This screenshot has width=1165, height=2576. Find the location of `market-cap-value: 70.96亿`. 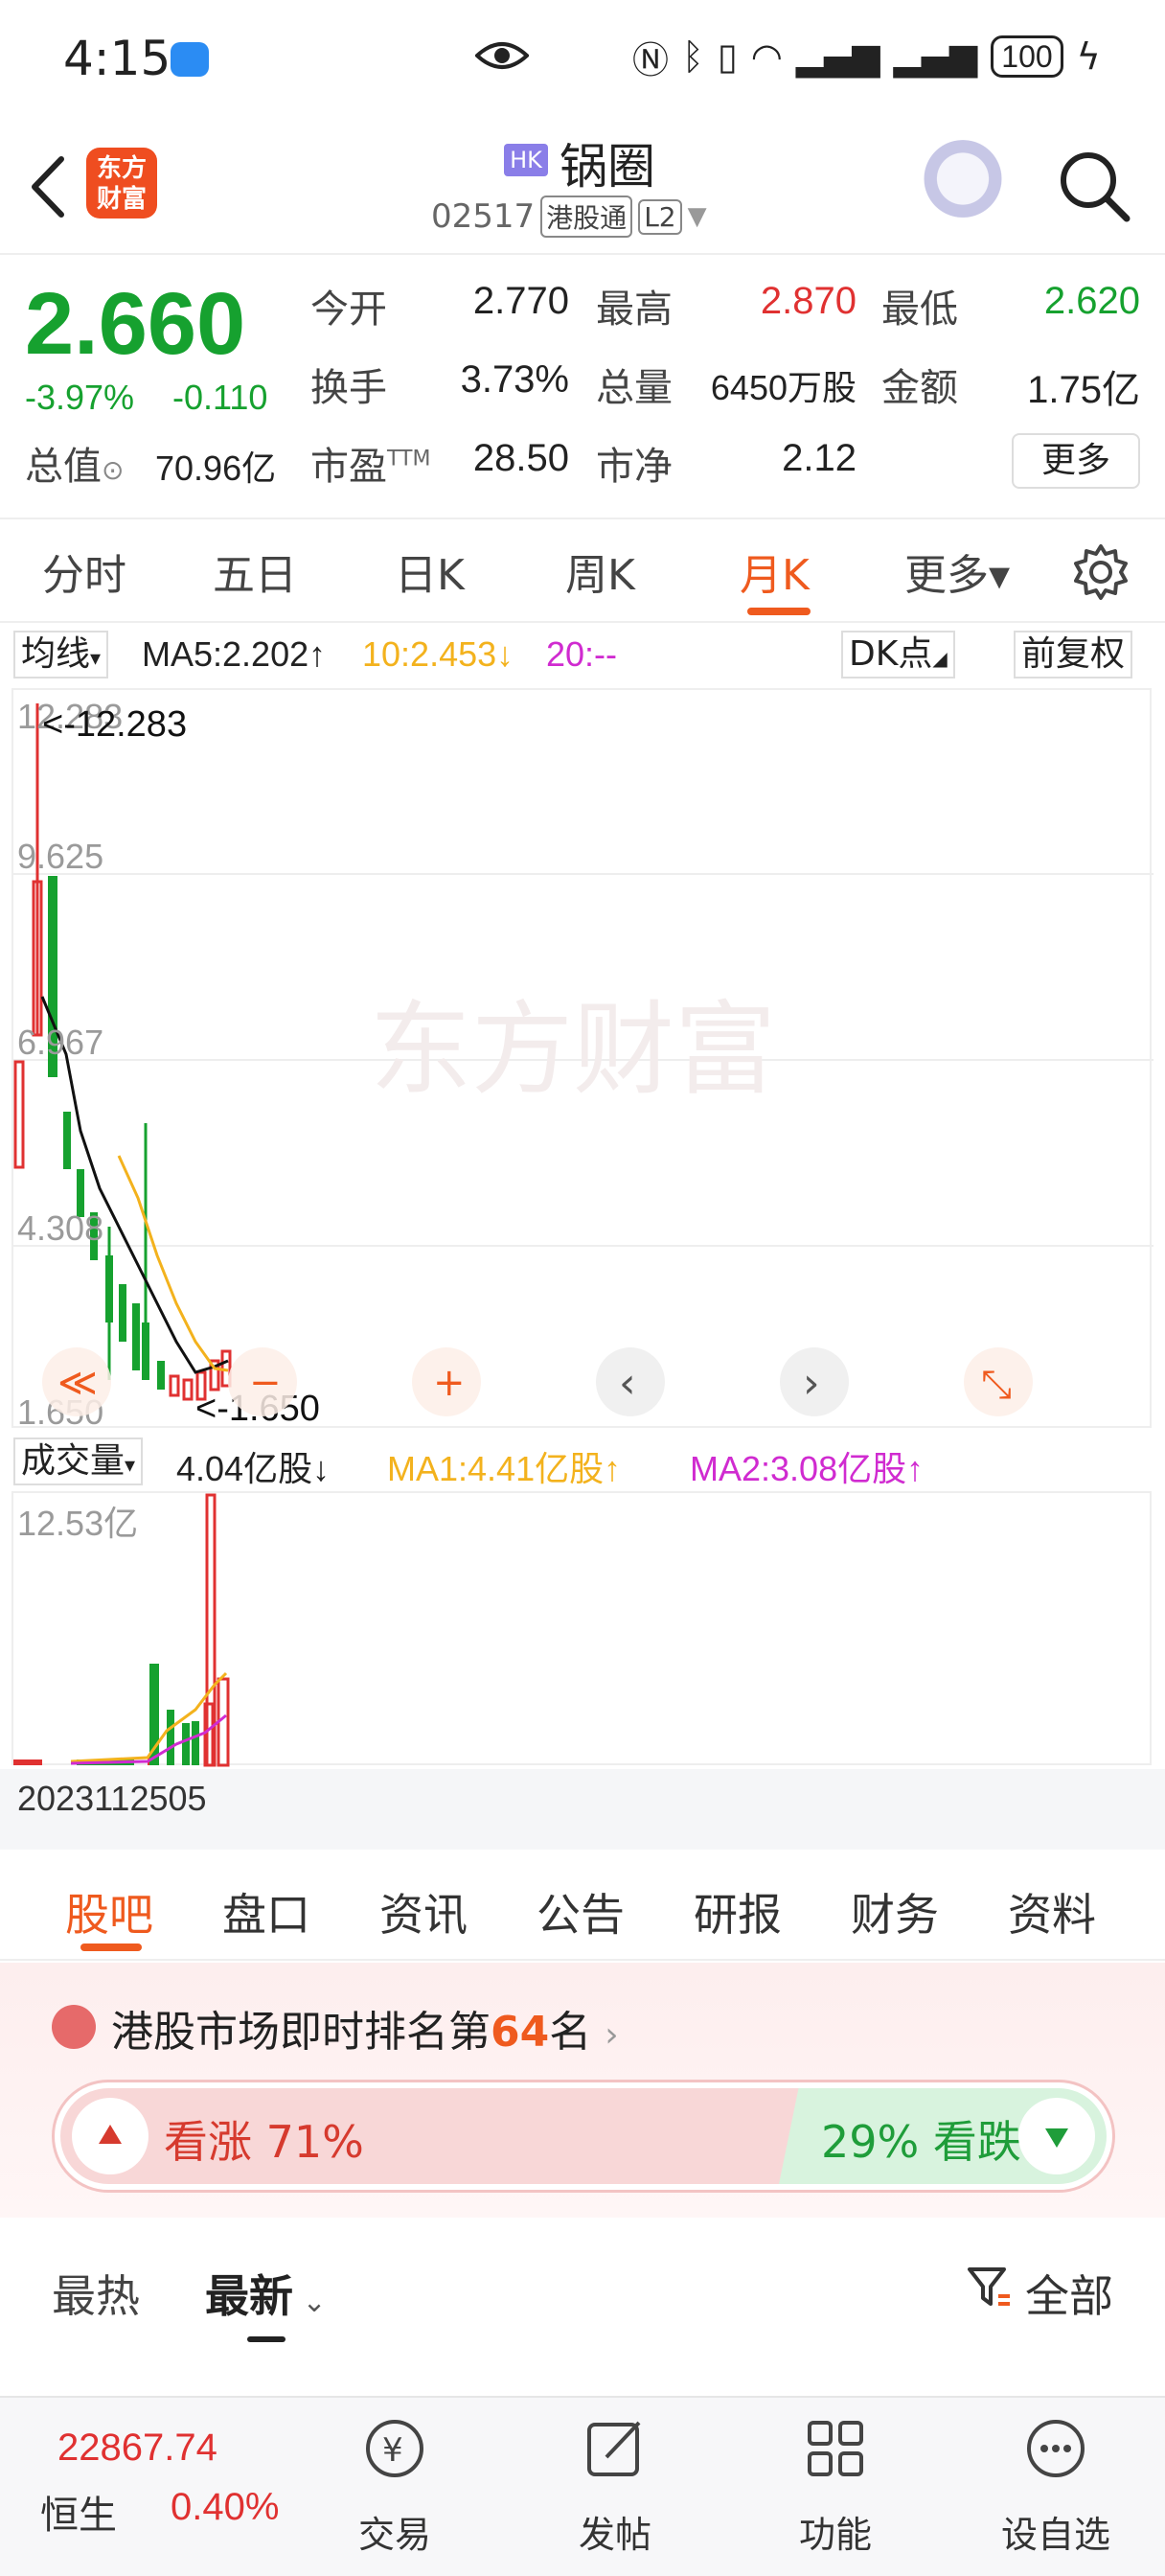

market-cap-value: 70.96亿 is located at coordinates (216, 468).